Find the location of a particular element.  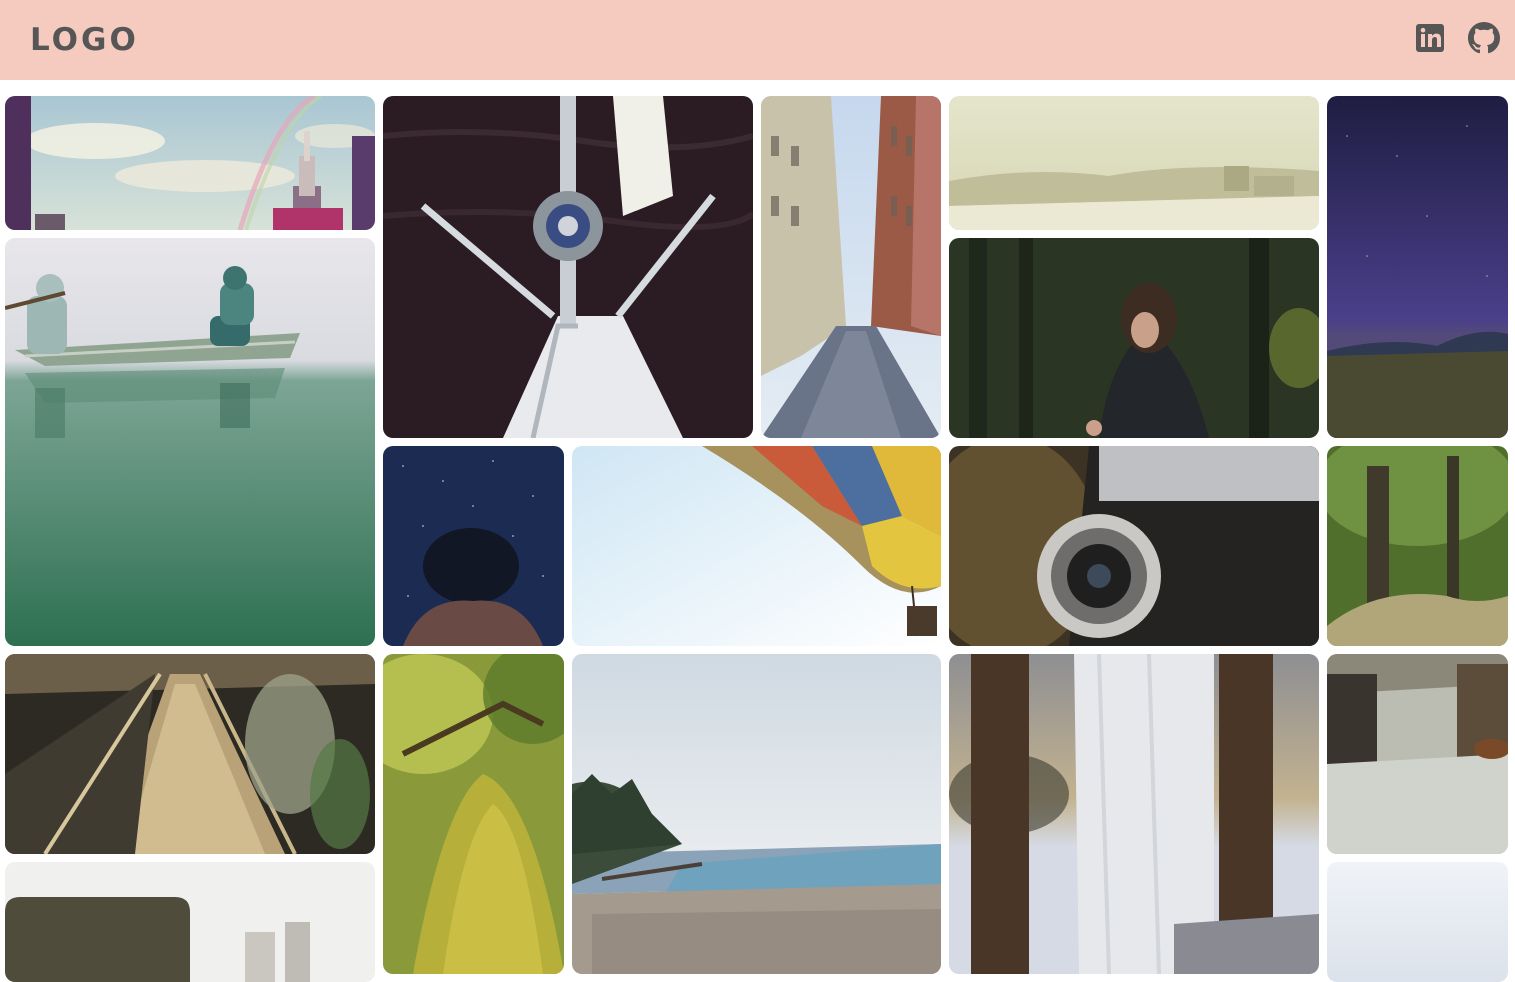

photo-empire-state-rainbow is located at coordinates (190, 163).